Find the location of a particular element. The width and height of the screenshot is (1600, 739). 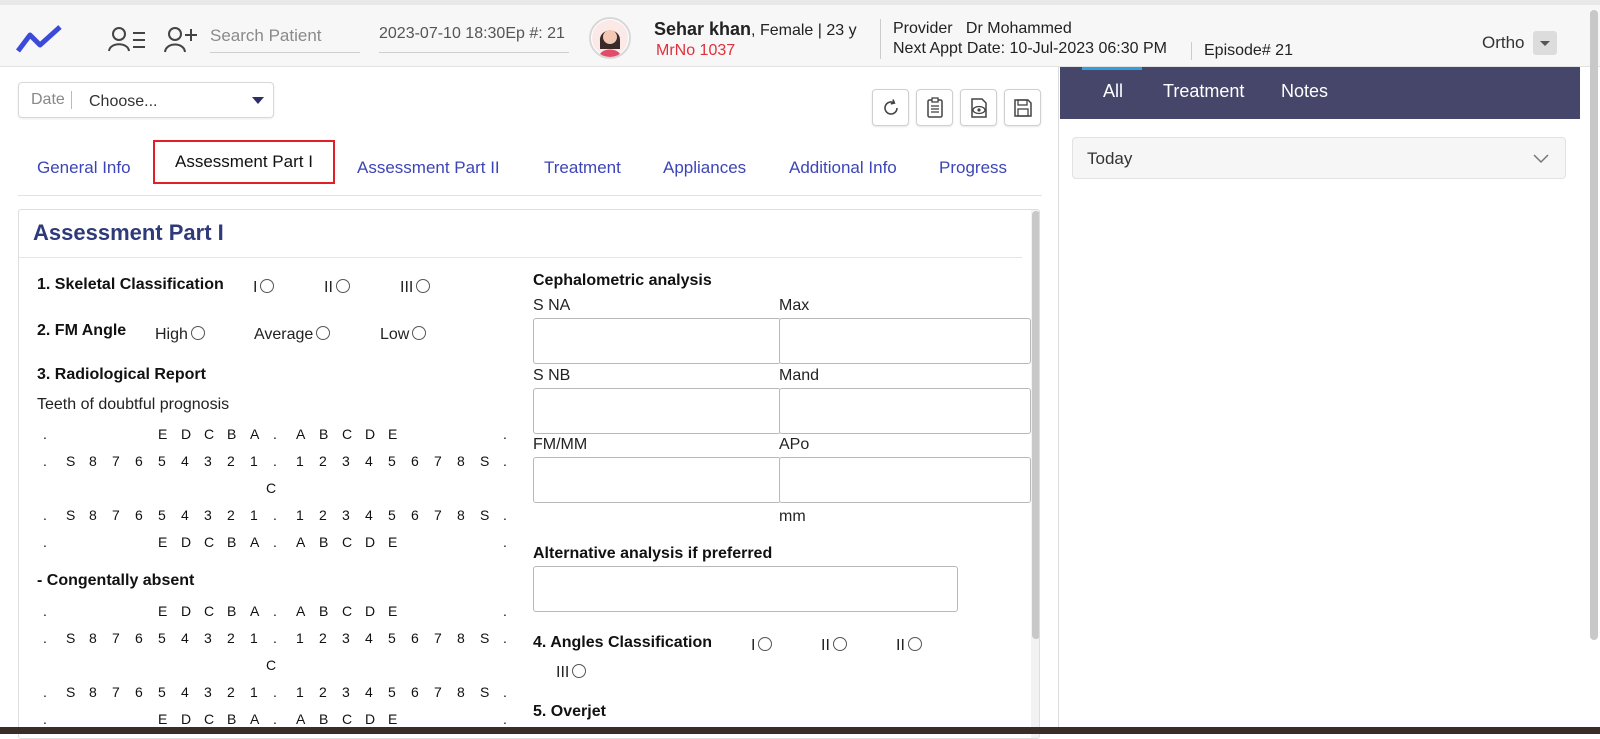

max-input is located at coordinates (905, 341).